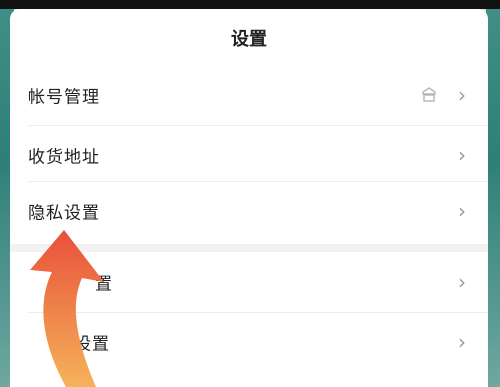 The height and width of the screenshot is (387, 500). I want to click on settings-item-label: 收货地址, so click(64, 157).